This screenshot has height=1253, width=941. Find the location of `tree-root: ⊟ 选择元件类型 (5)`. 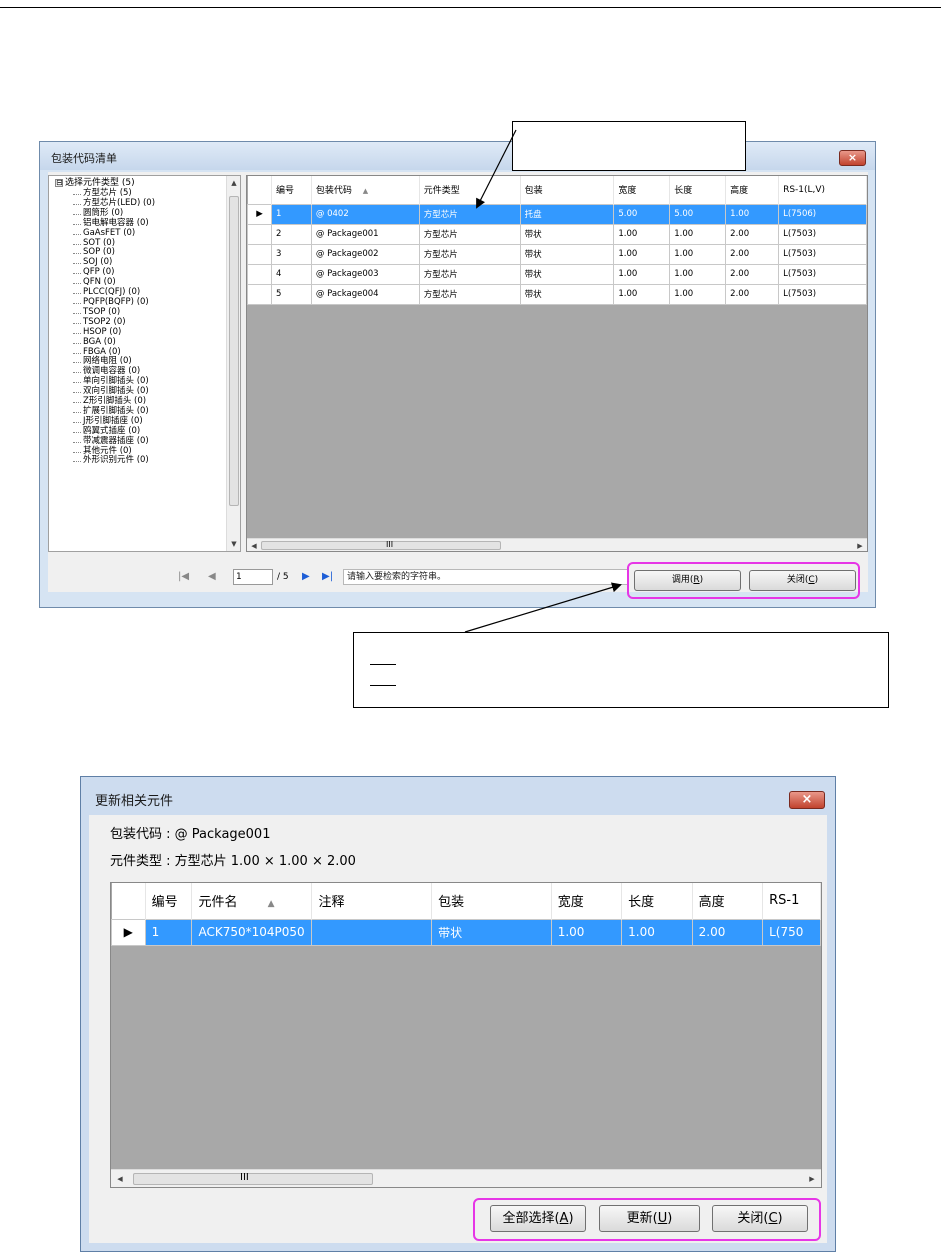

tree-root: ⊟ 选择元件类型 (5) is located at coordinates (95, 183).